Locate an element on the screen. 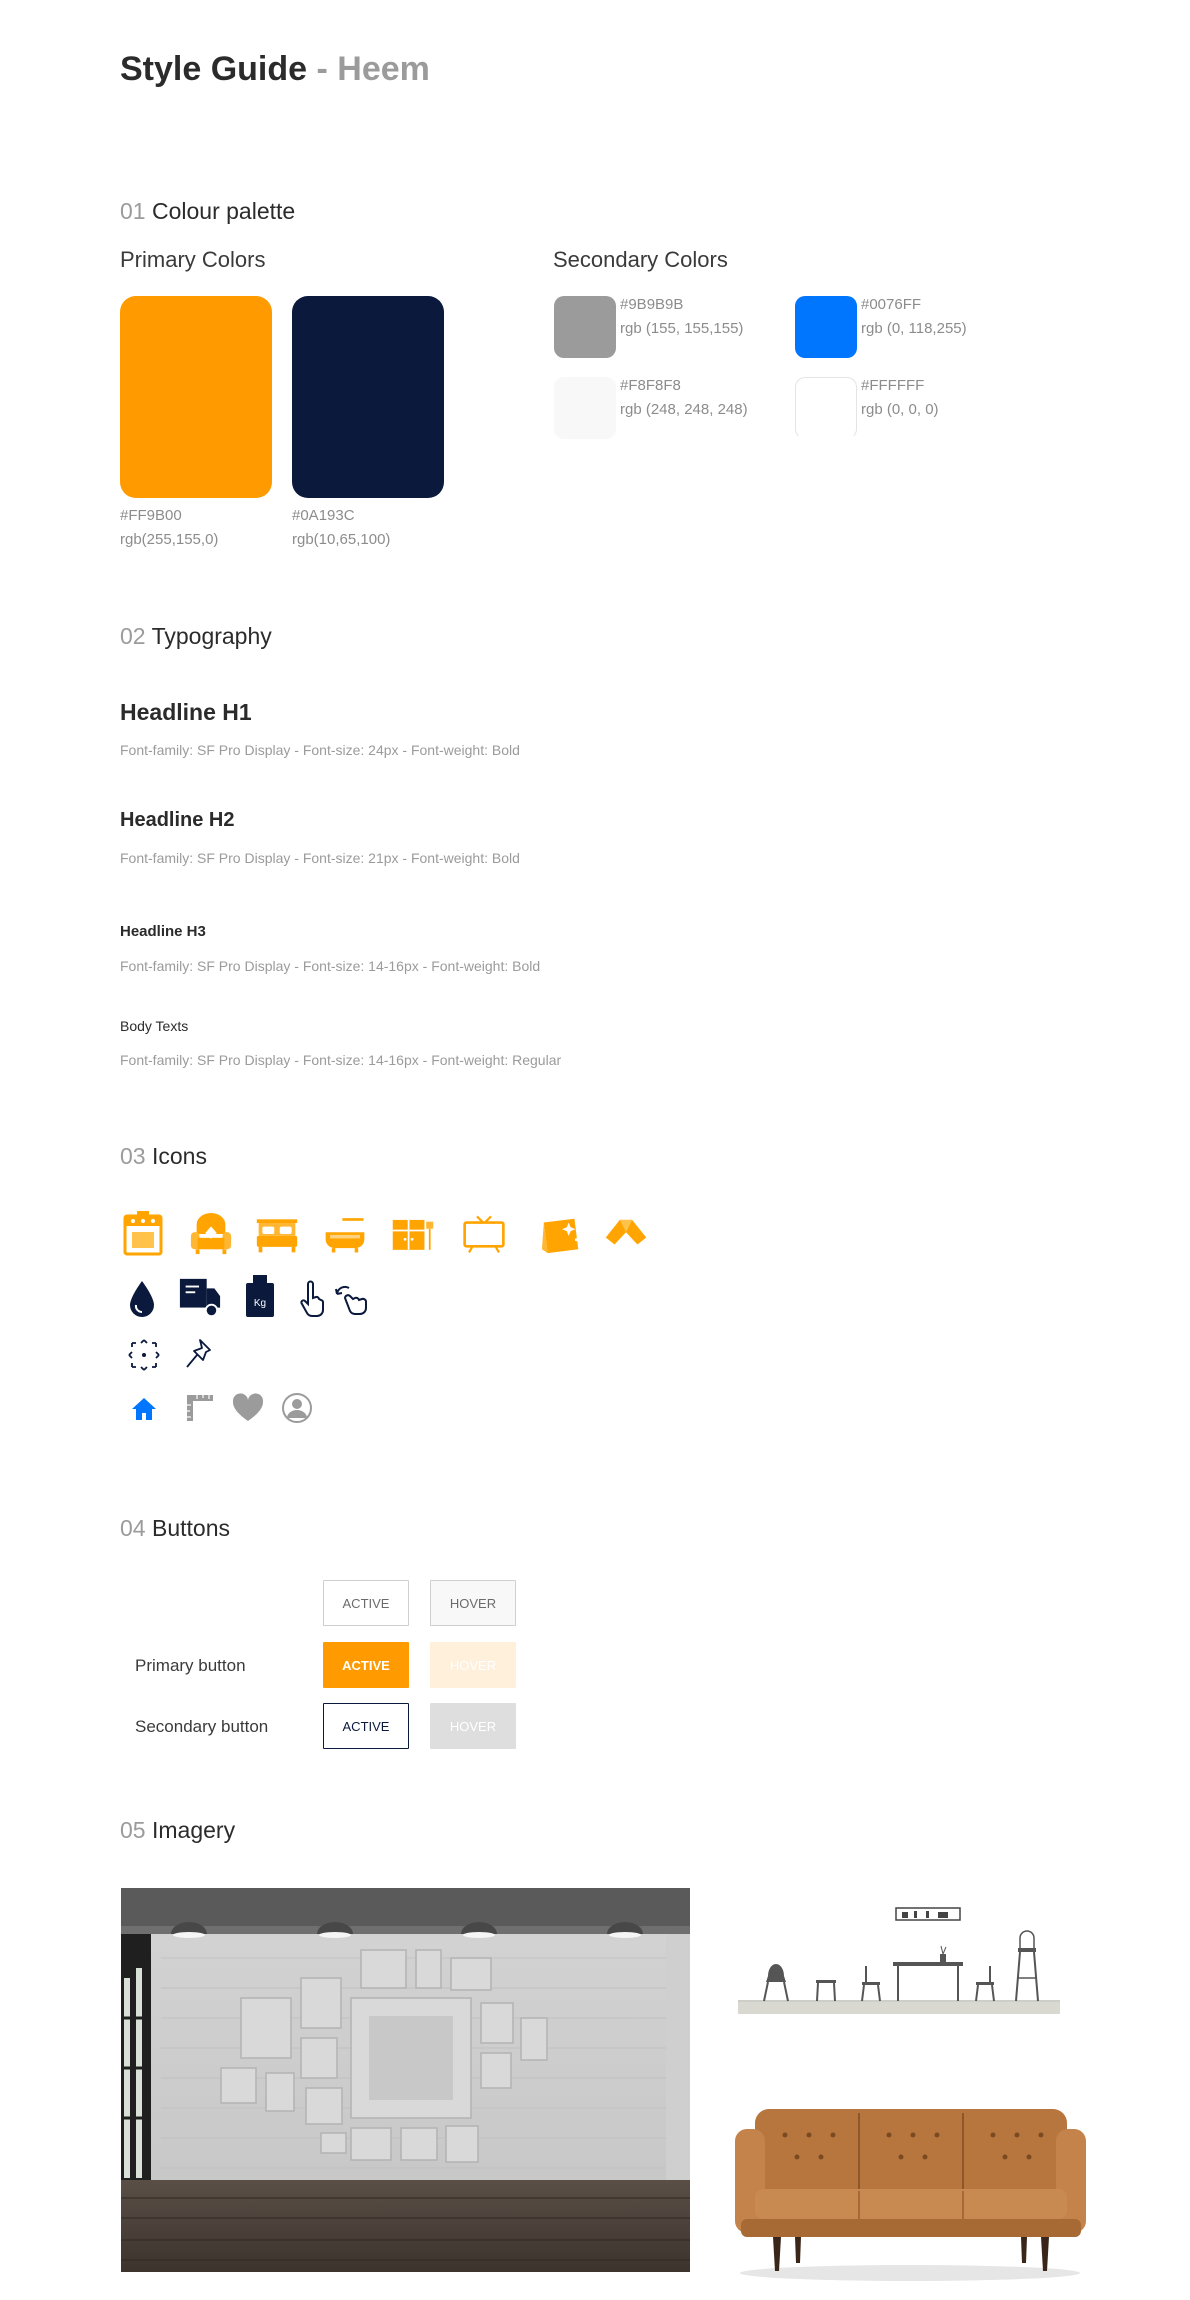  section-number: 04 is located at coordinates (133, 1528).